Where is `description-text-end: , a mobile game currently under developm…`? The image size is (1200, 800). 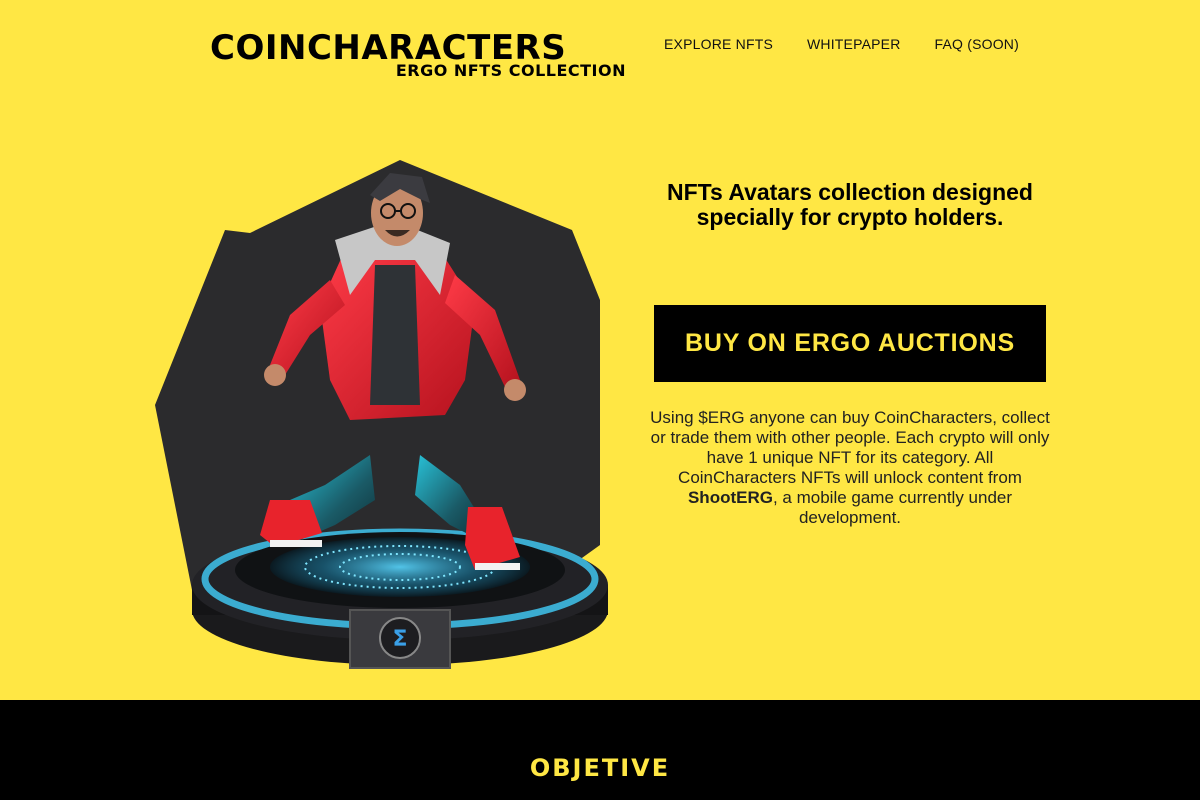
description-text-end: , a mobile game currently under developm… is located at coordinates (892, 507).